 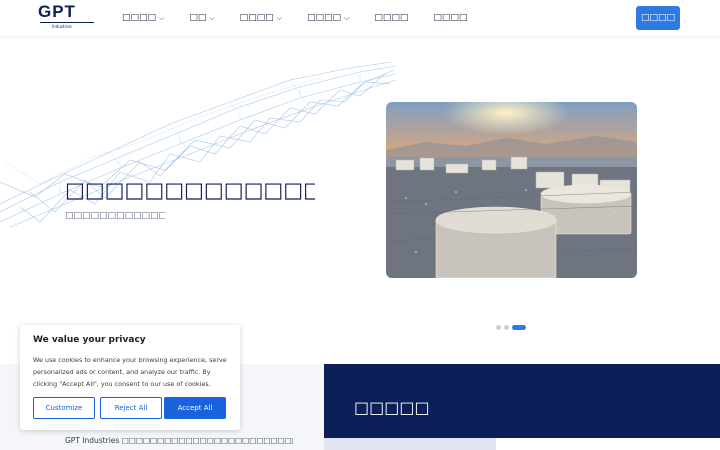 I want to click on nav-item-4: □□□□ ⌵, so click(x=328, y=18).